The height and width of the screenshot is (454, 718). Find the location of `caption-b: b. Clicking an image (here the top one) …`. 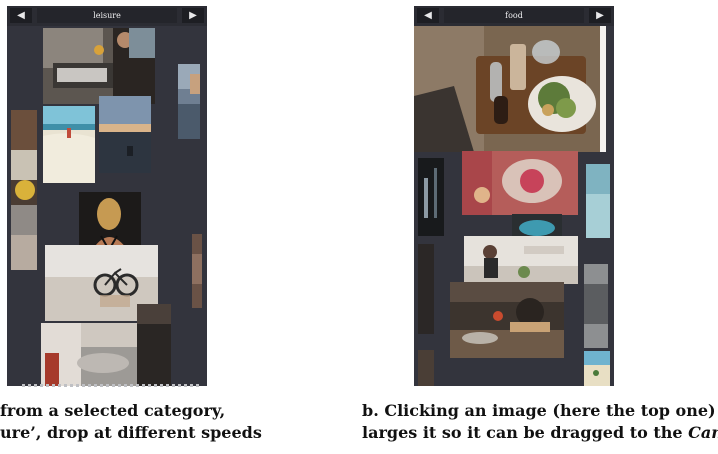

caption-b: b. Clicking an image (here the top one) … is located at coordinates (540, 422).